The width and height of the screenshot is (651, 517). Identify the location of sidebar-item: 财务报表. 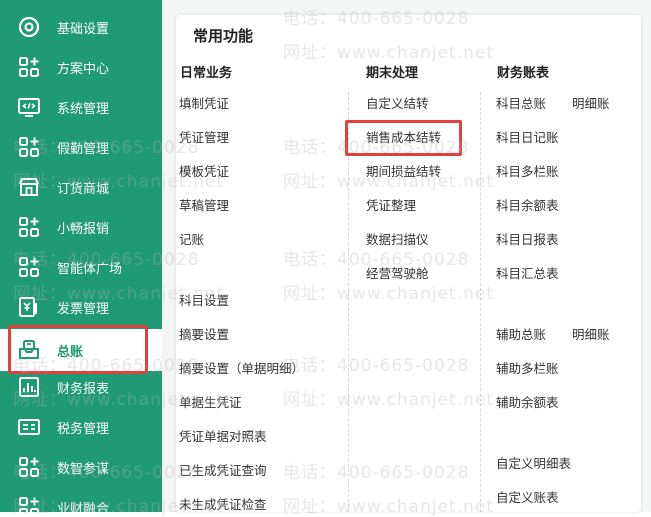
(81, 387).